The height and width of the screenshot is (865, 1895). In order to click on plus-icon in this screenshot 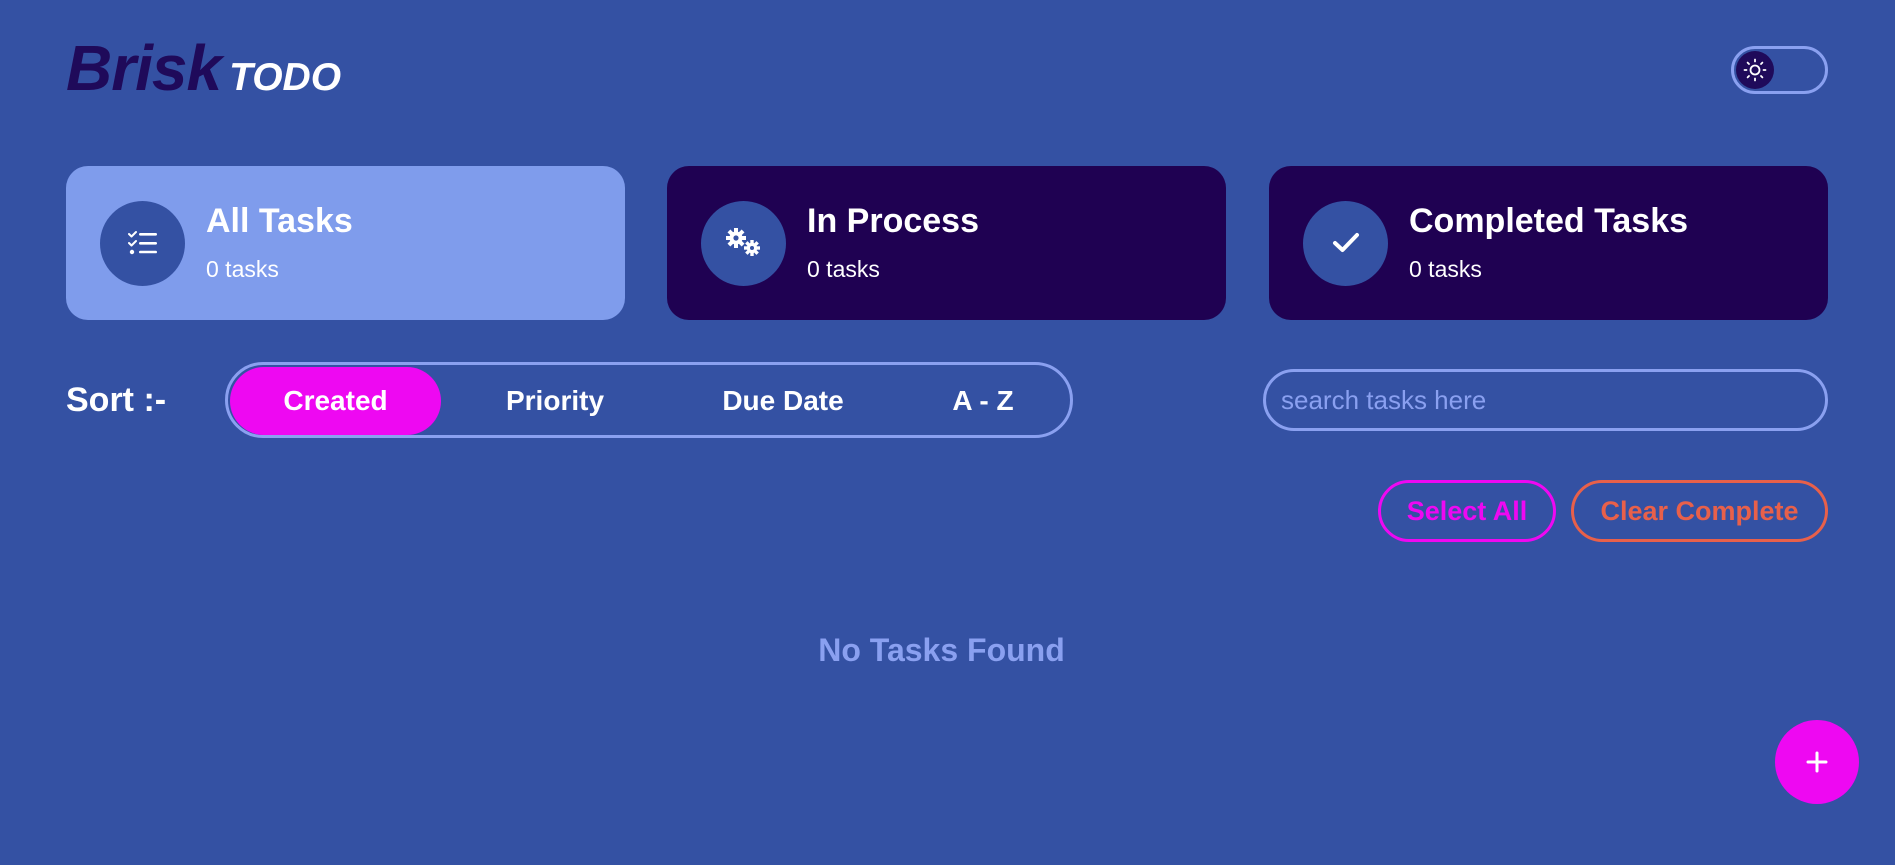, I will do `click(1817, 762)`.